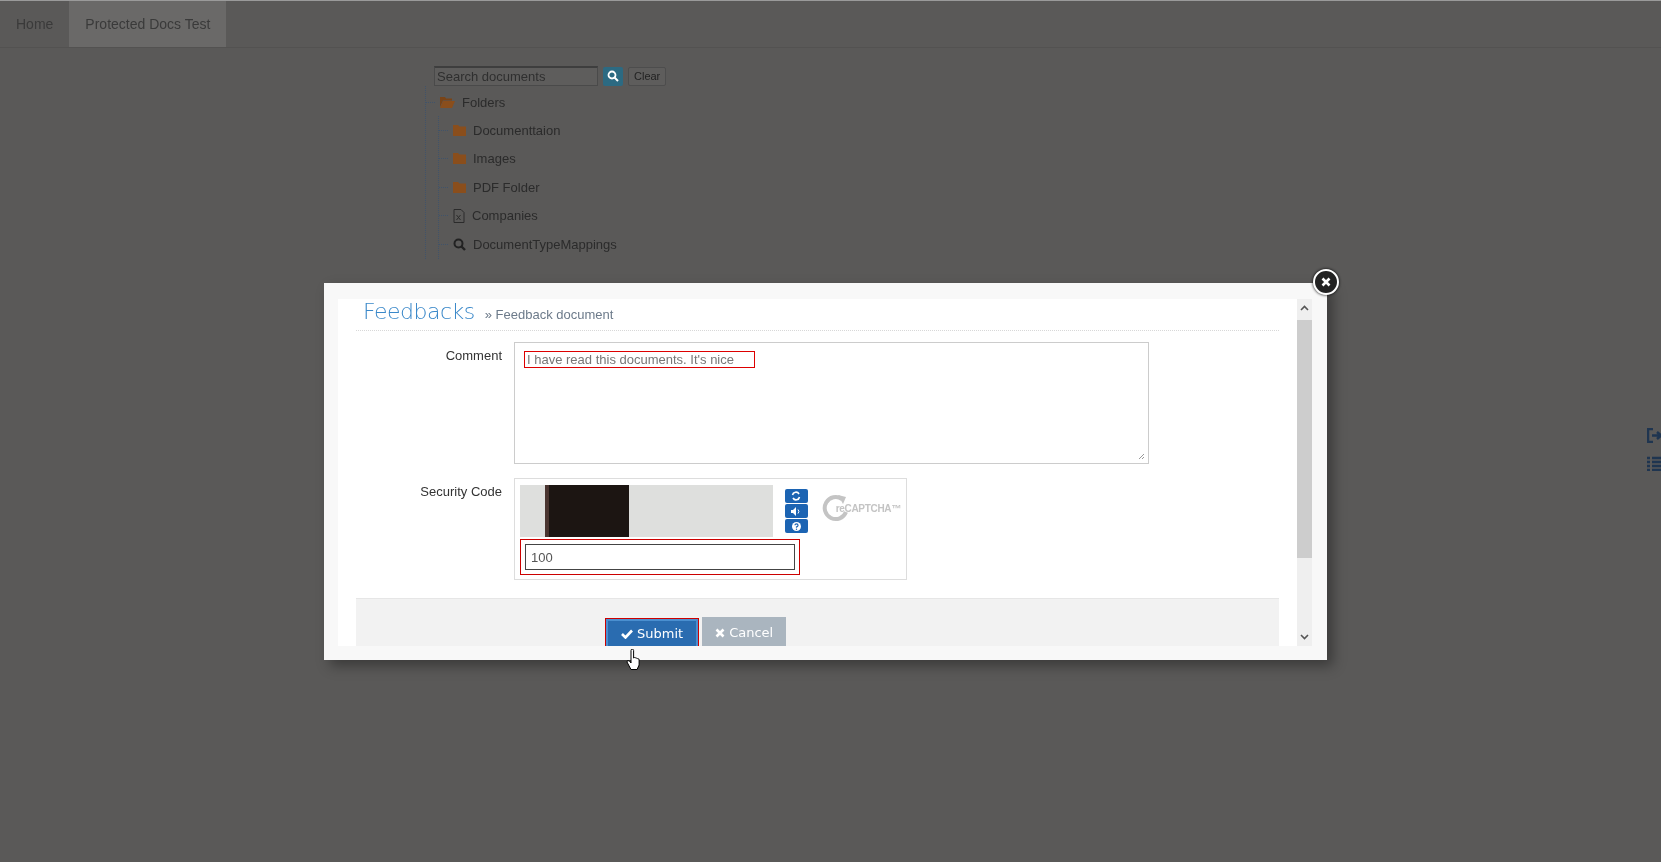 The image size is (1661, 862). I want to click on refresh-icon, so click(796, 496).